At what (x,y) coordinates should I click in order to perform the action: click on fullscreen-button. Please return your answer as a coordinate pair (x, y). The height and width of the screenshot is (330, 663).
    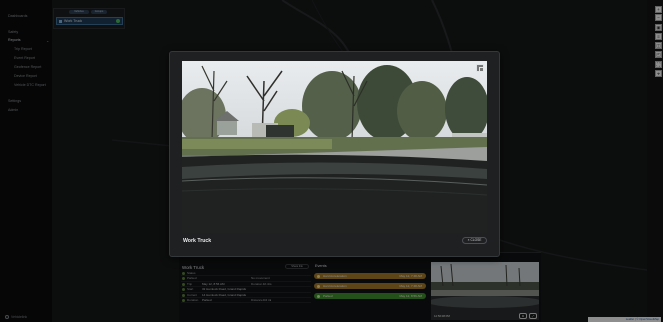
    Looking at the image, I should click on (480, 68).